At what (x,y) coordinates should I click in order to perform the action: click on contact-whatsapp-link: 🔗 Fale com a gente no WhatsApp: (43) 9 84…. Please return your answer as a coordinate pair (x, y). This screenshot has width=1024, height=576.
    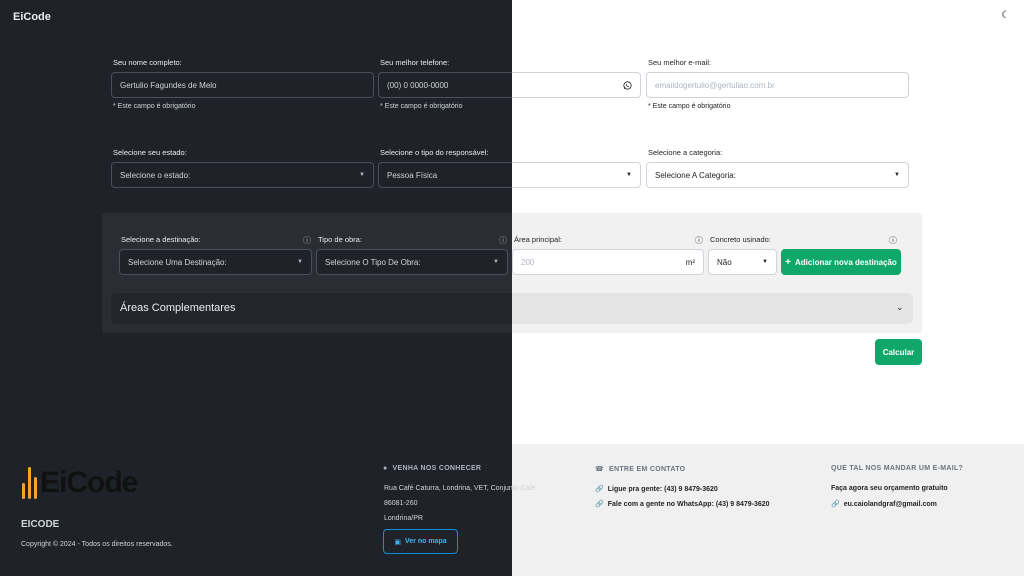
    Looking at the image, I should click on (682, 504).